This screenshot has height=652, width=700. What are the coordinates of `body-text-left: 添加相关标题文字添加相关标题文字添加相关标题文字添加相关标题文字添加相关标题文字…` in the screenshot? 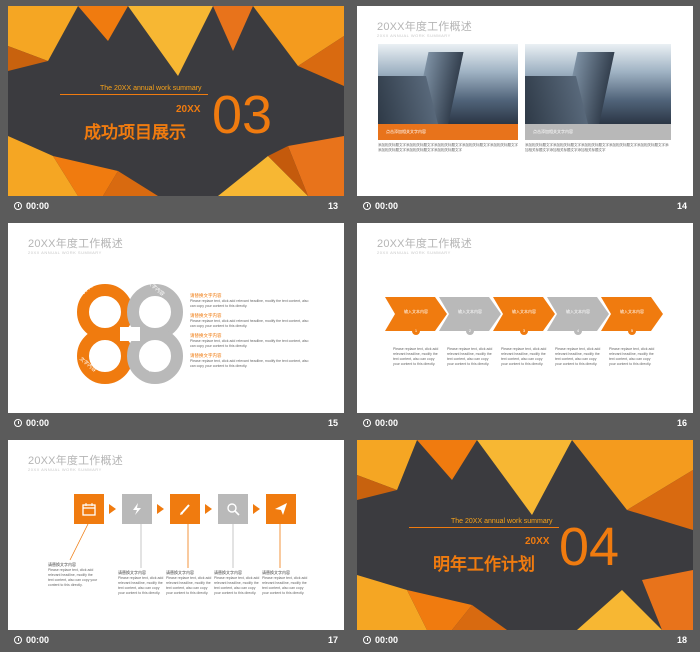 It's located at (448, 147).